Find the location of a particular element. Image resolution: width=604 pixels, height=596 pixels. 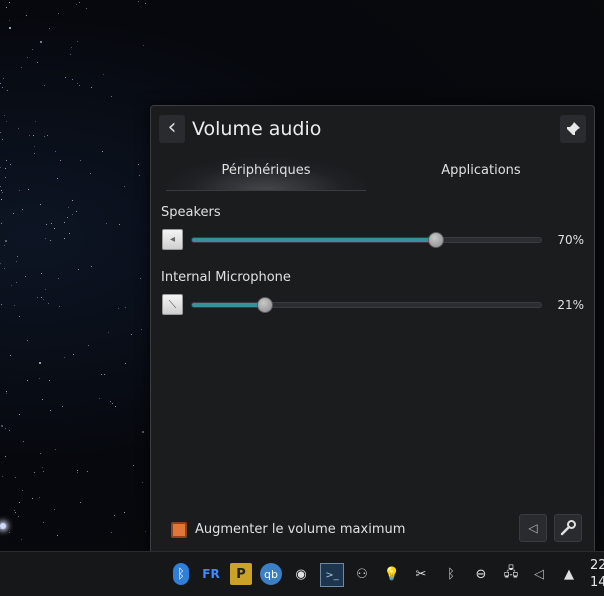

chevron-left-icon: ‹ is located at coordinates (172, 127).